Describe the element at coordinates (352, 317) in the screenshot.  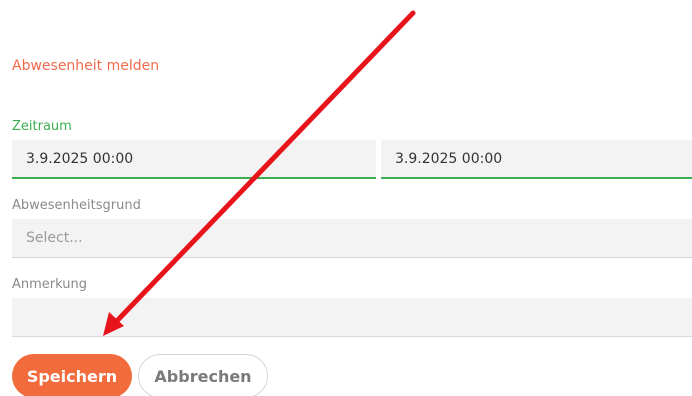
I see `note-input` at that location.